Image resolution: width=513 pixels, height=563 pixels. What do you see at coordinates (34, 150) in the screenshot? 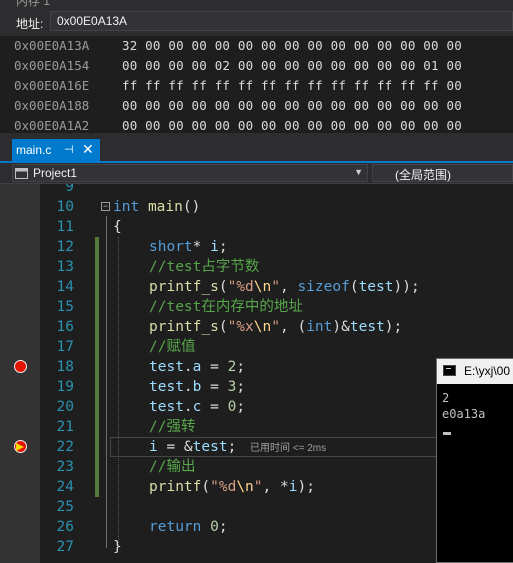
I see `tab-label: main.c` at bounding box center [34, 150].